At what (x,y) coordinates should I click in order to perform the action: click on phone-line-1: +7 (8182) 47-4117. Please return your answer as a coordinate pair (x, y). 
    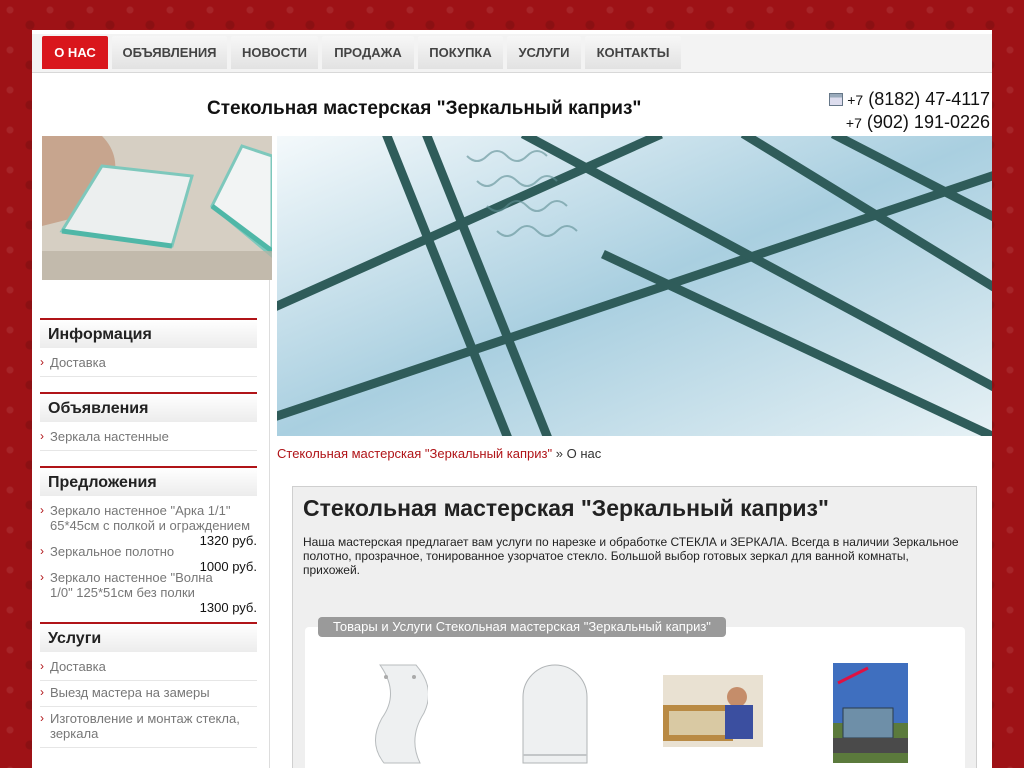
    Looking at the image, I should click on (909, 99).